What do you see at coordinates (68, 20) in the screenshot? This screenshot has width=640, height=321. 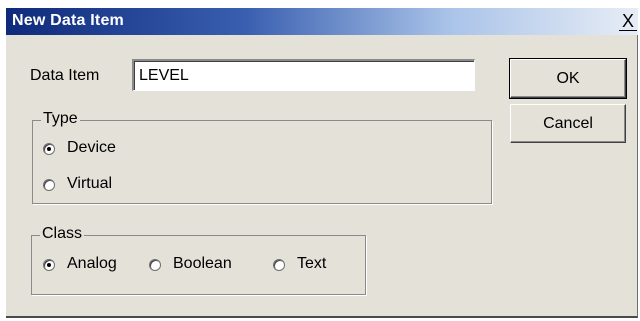 I see `dialog-title: New Data Item` at bounding box center [68, 20].